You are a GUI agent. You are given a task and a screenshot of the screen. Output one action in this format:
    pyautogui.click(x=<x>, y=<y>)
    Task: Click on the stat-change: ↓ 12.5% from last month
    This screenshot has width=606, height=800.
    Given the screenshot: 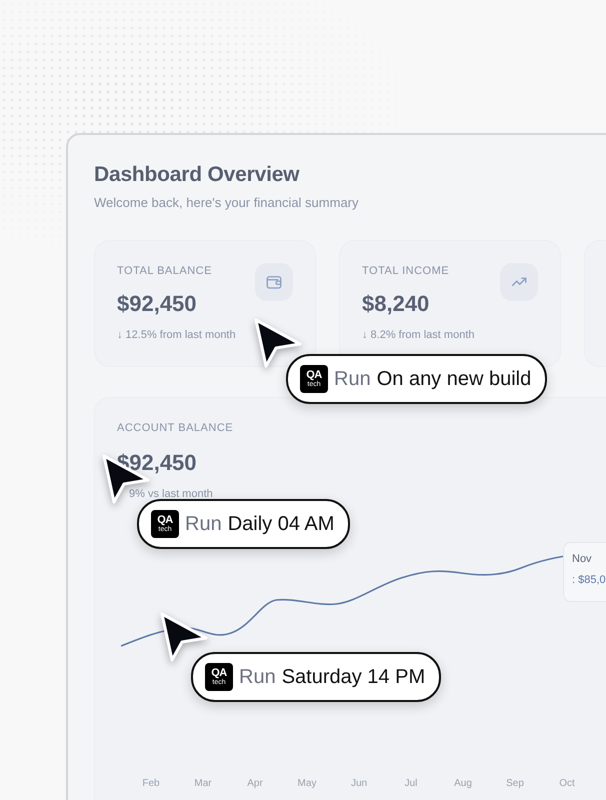 What is the action you would take?
    pyautogui.click(x=177, y=335)
    